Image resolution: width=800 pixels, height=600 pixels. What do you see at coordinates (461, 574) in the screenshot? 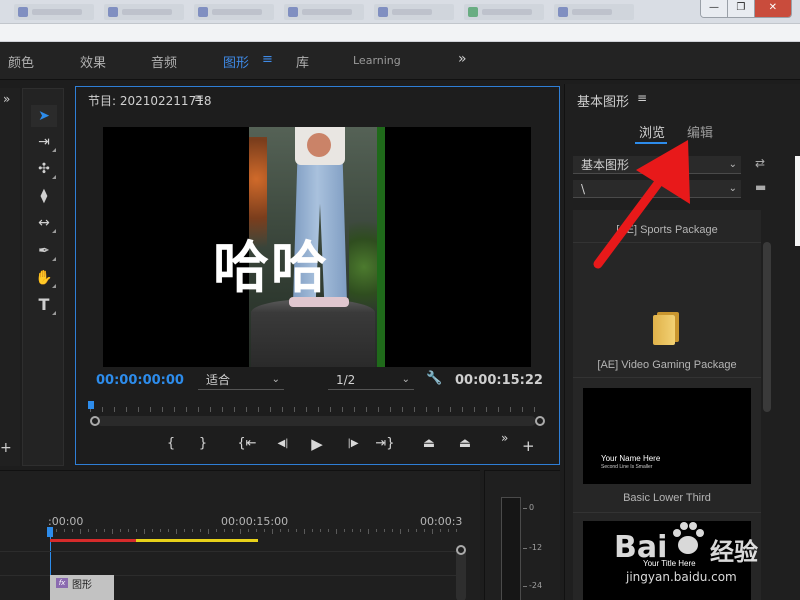
I see `timeline-scrollbar` at bounding box center [461, 574].